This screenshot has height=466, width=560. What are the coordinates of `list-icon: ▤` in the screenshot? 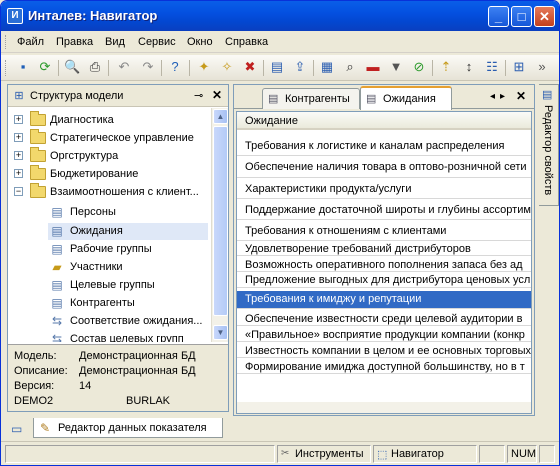 It's located at (57, 249).